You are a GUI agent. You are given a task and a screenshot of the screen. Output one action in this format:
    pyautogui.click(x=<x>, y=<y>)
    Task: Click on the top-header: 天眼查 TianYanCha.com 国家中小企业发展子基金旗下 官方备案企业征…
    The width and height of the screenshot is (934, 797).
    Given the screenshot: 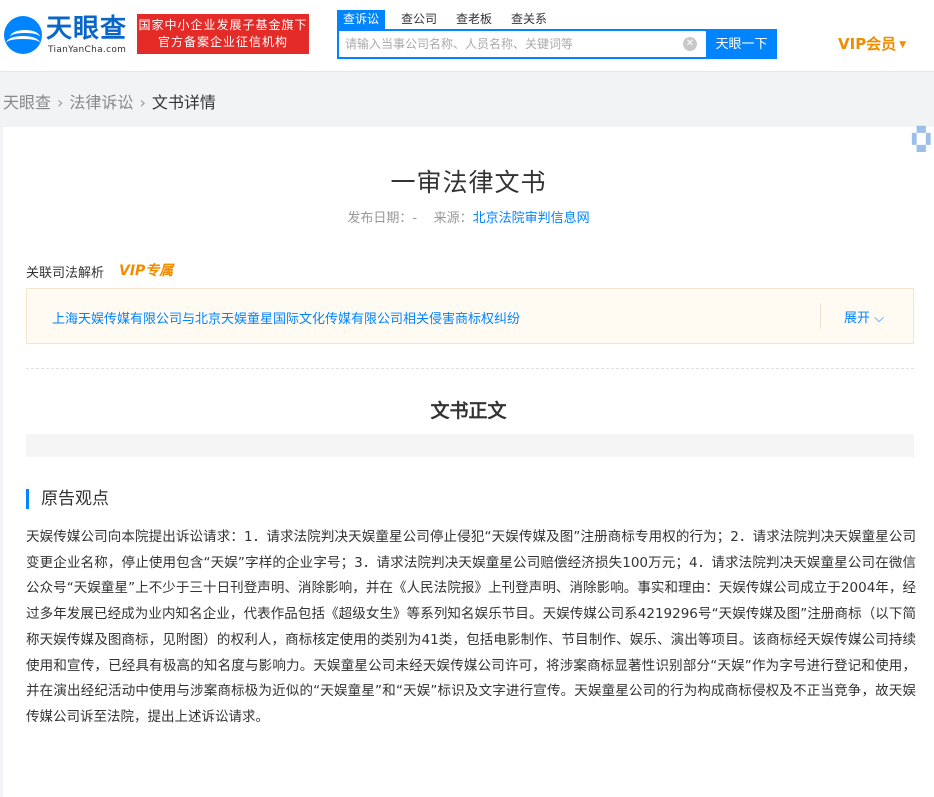 What is the action you would take?
    pyautogui.click(x=467, y=36)
    